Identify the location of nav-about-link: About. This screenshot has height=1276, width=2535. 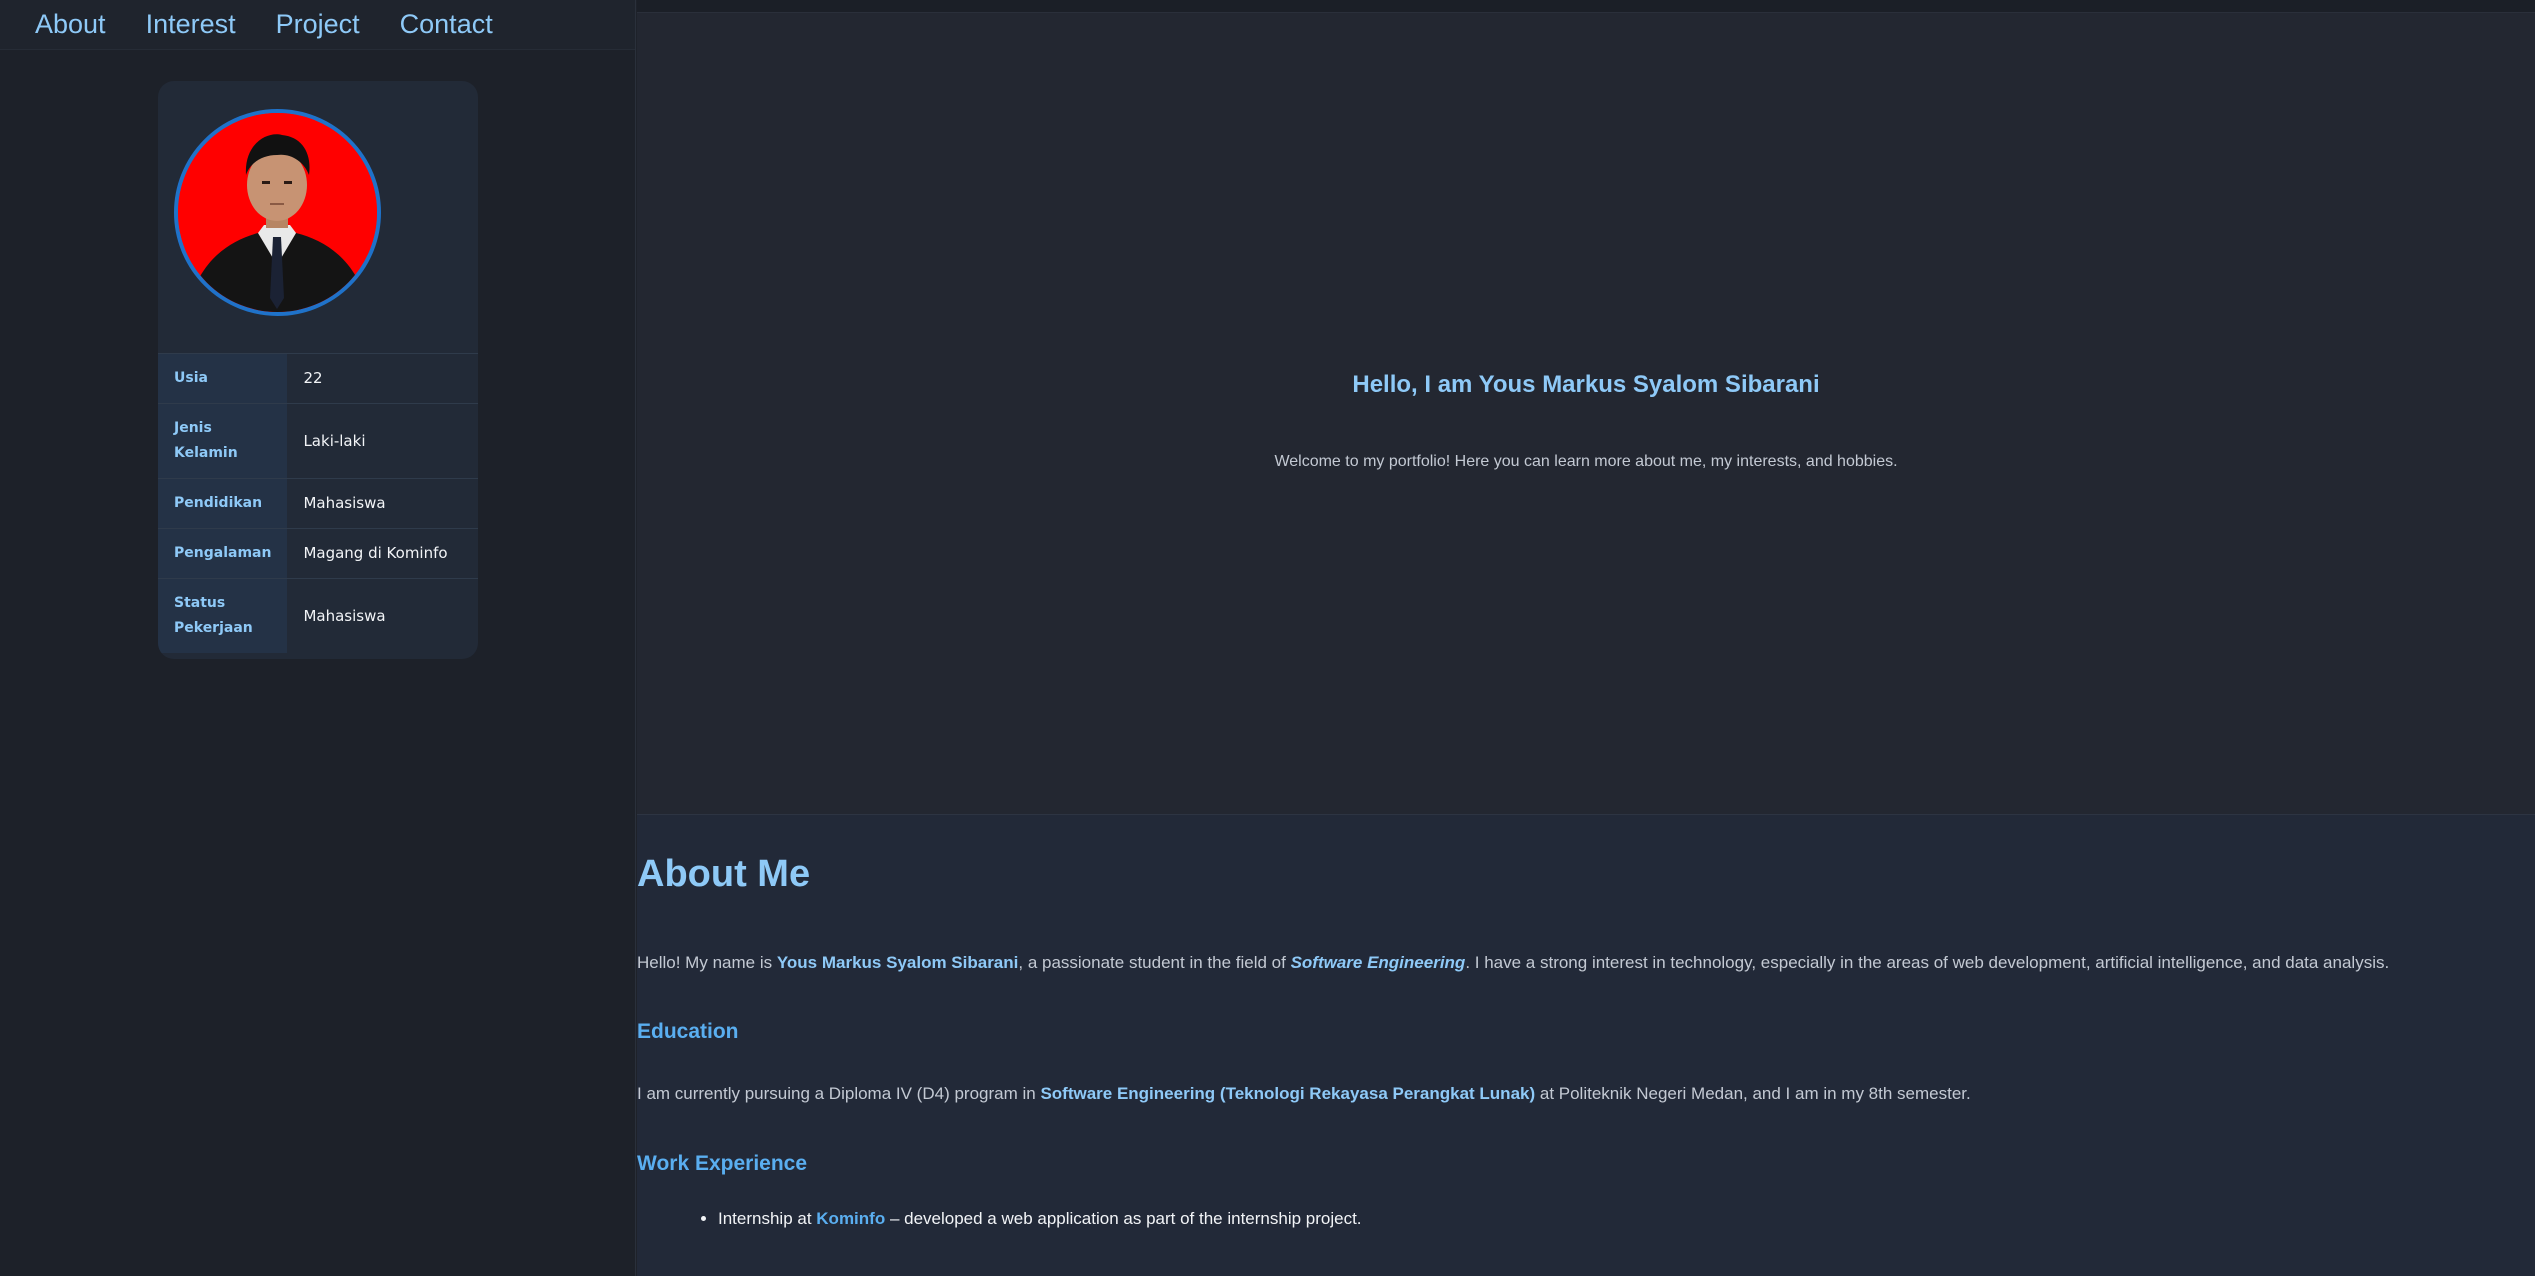
(70, 24).